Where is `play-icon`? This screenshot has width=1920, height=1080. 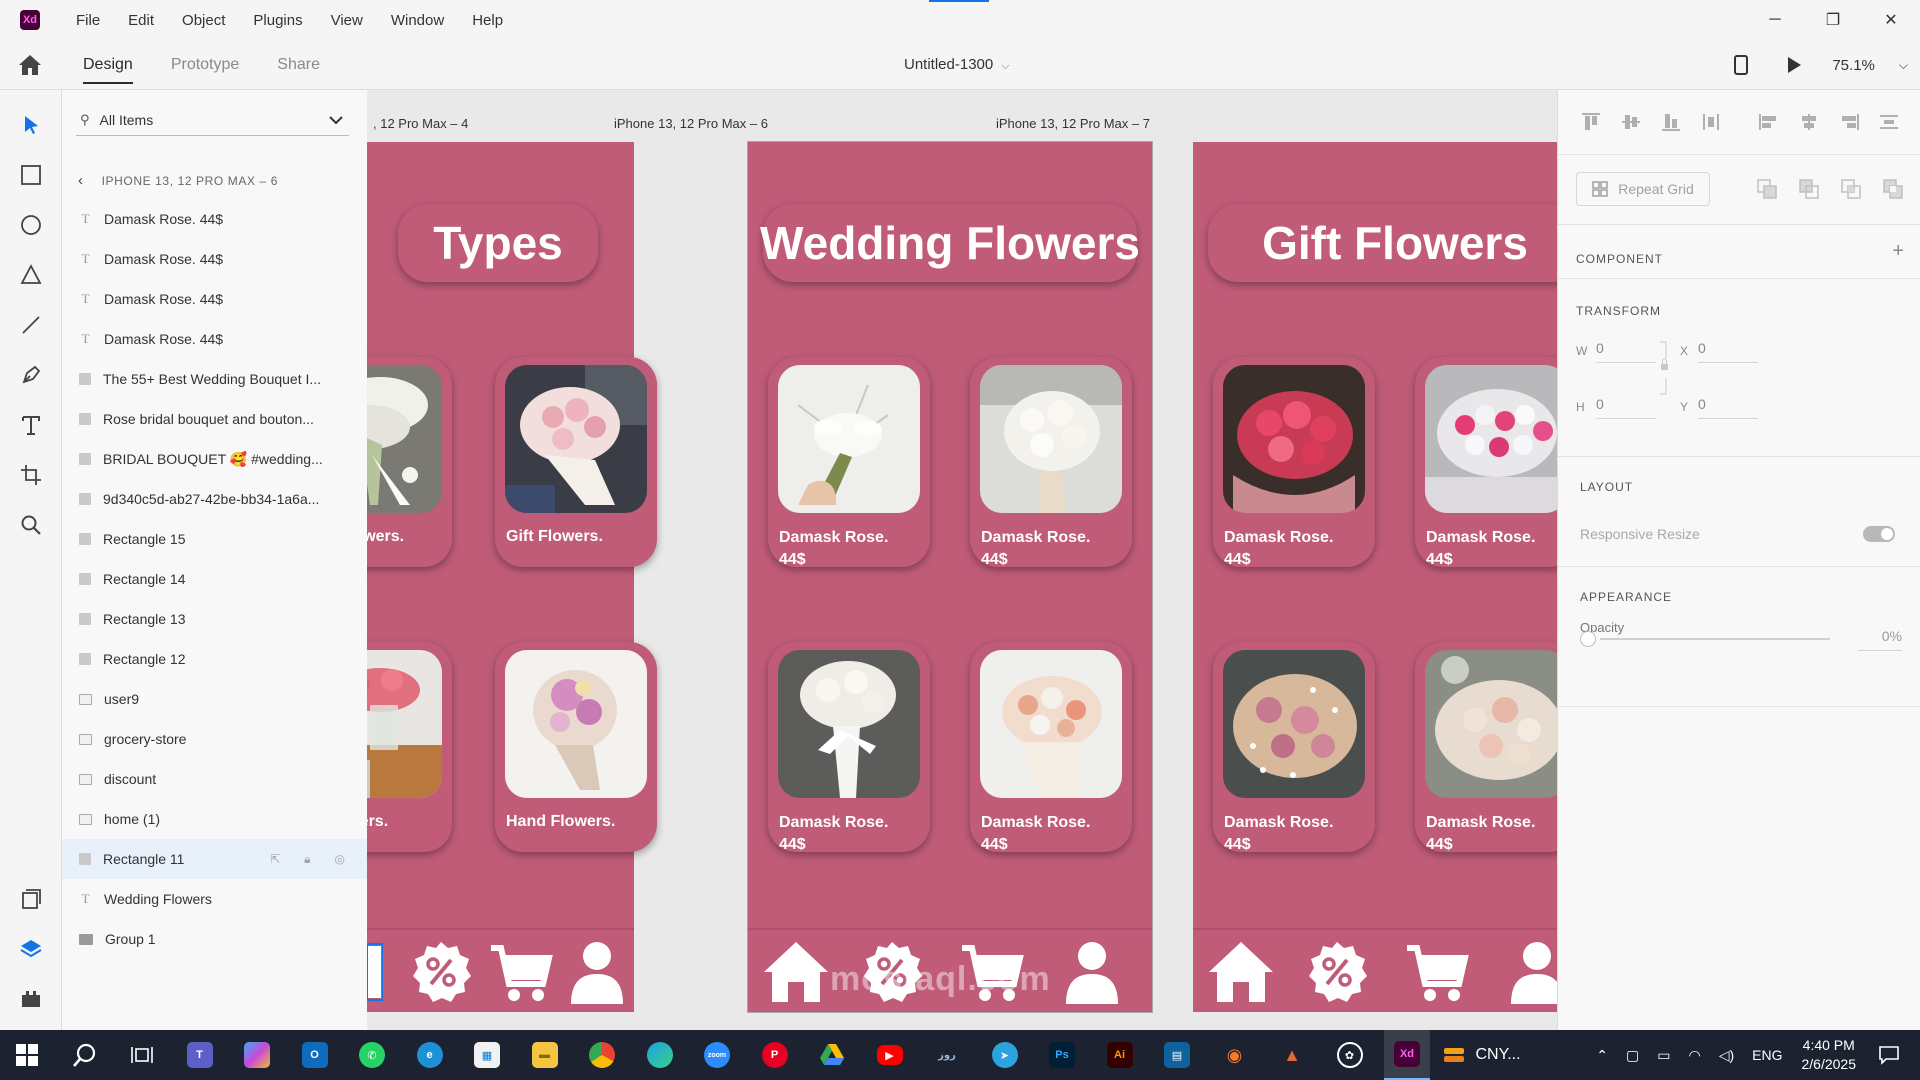 play-icon is located at coordinates (1794, 65).